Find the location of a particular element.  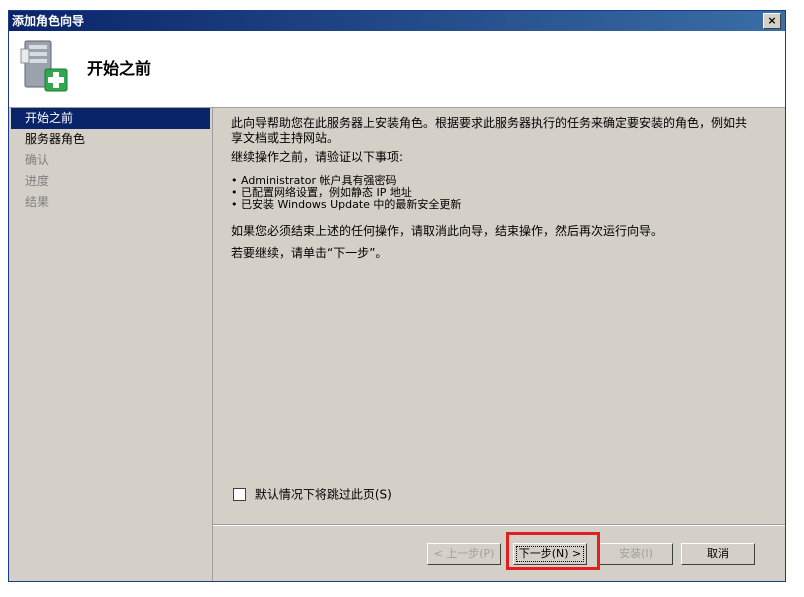

skip-page-label: 默认情况下将跳过此页(S) is located at coordinates (323, 495).